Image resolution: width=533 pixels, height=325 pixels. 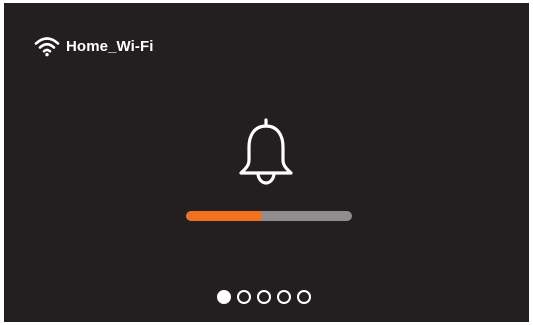 I want to click on page-indicator, so click(x=264, y=297).